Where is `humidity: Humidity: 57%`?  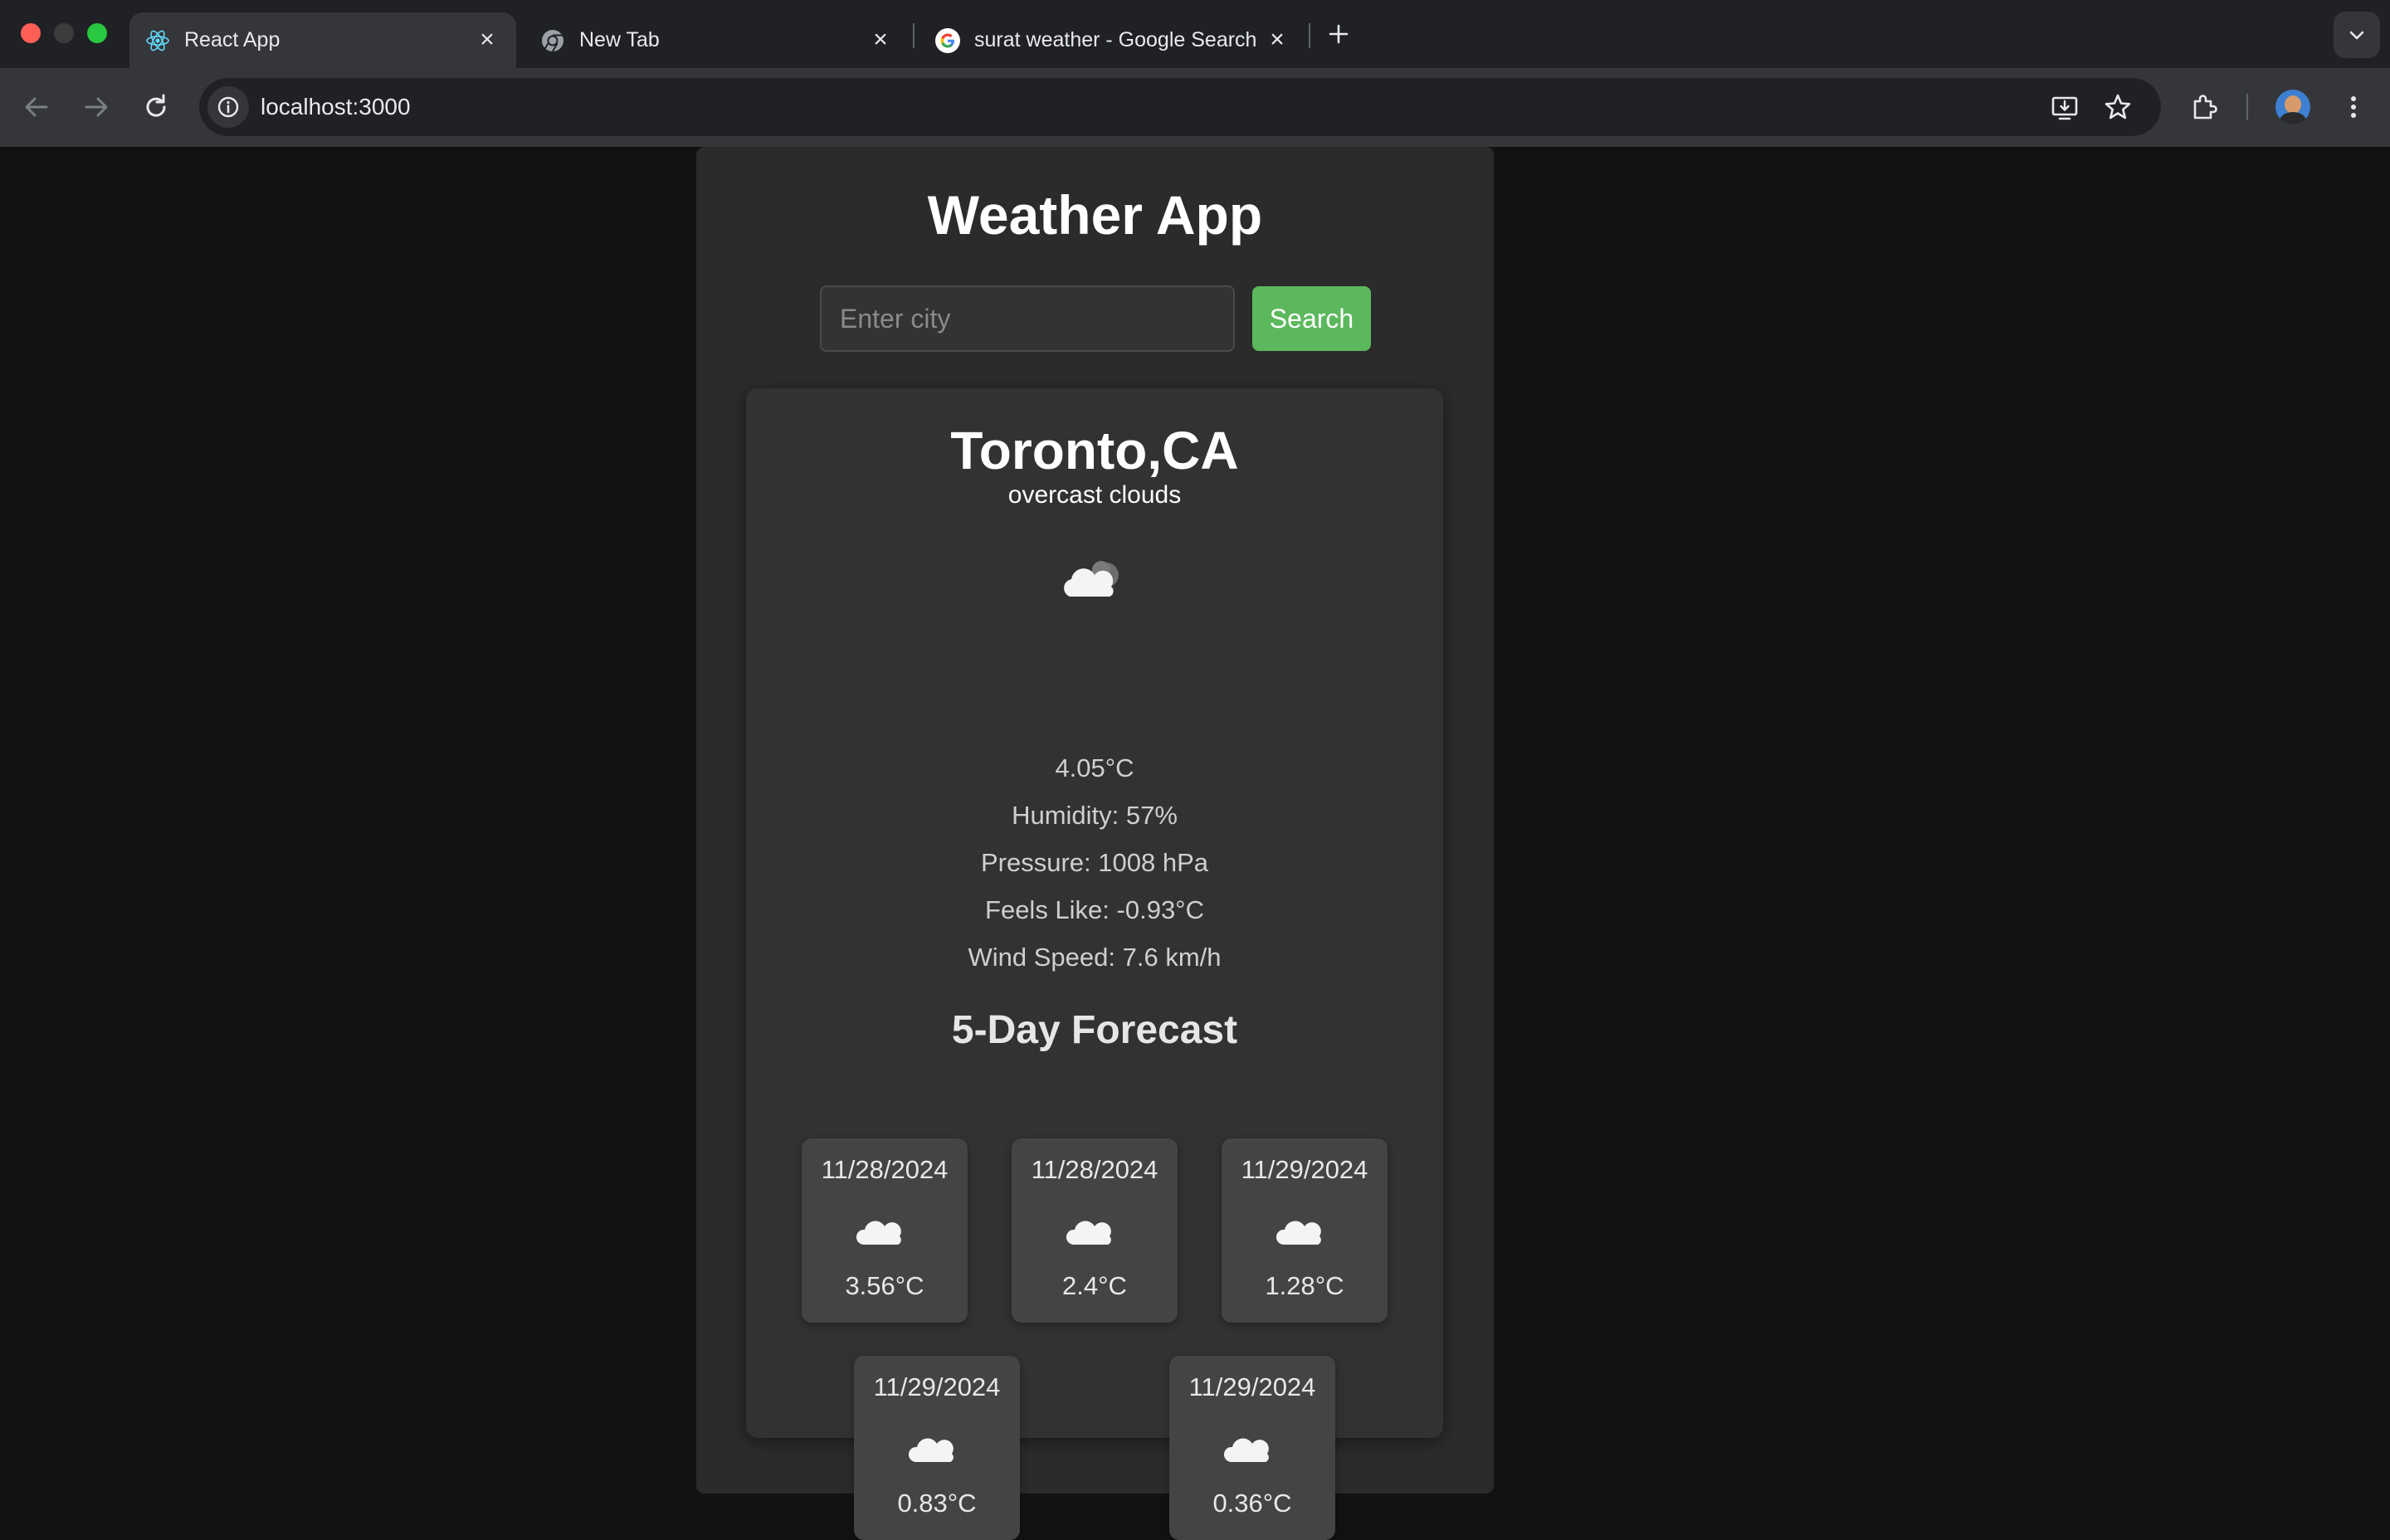
humidity: Humidity: 57% is located at coordinates (1095, 815).